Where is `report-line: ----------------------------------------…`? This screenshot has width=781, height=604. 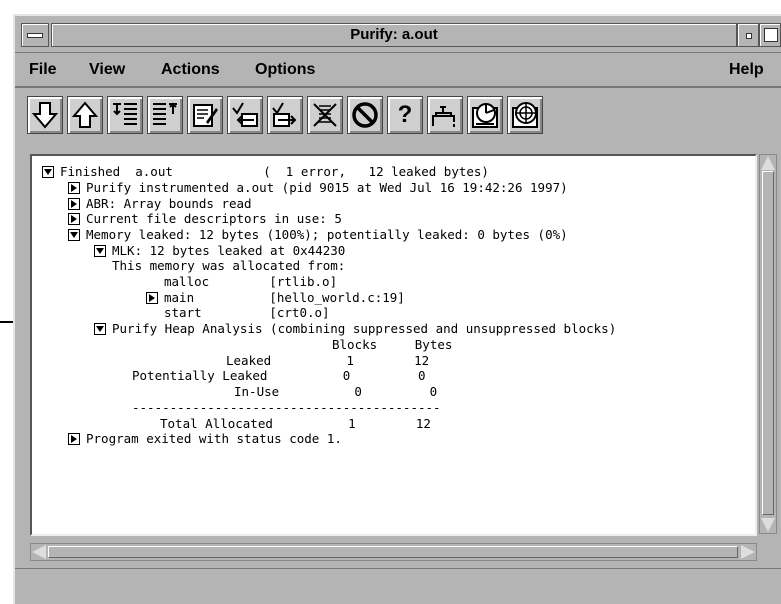
report-line: ----------------------------------------… is located at coordinates (286, 408).